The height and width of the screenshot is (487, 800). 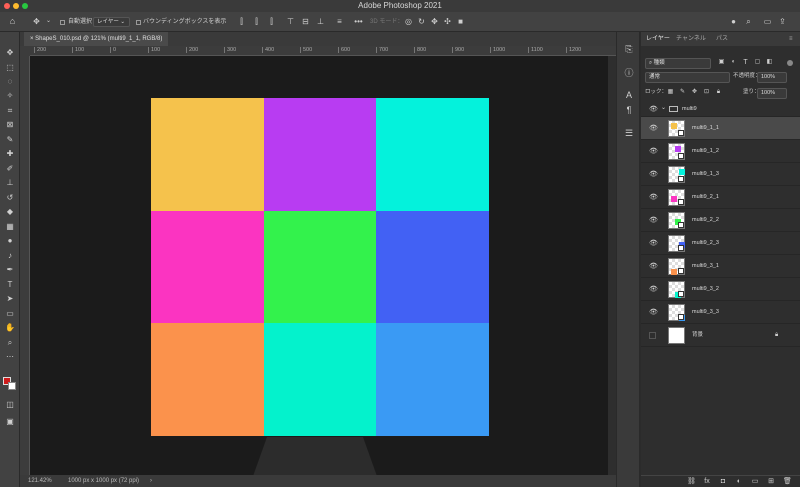 I want to click on lock-transparent-icon: ▦, so click(x=670, y=92).